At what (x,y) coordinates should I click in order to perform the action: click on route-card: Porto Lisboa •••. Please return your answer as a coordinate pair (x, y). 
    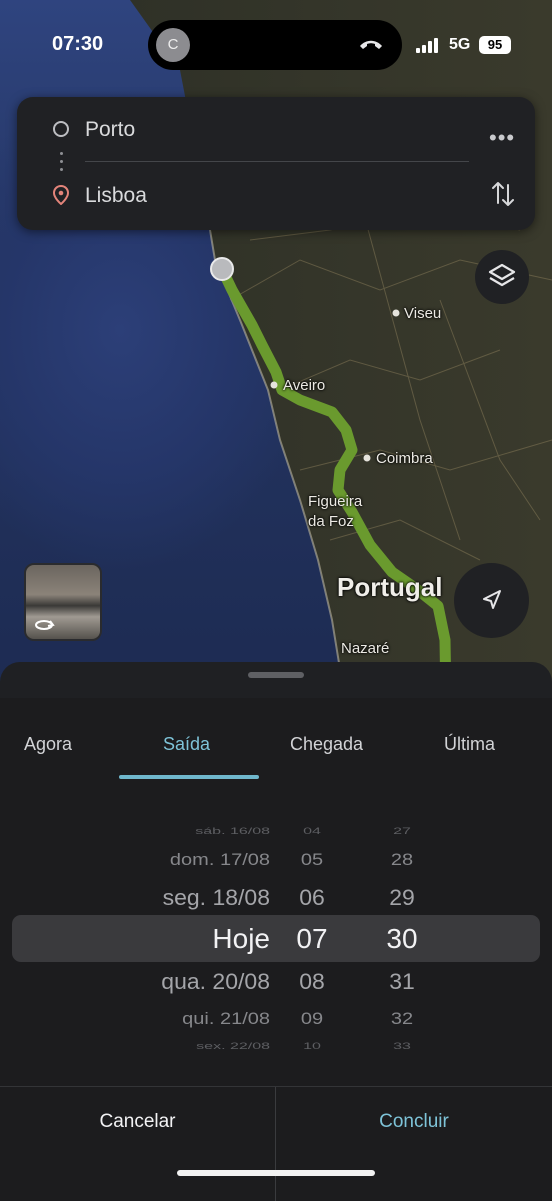
    Looking at the image, I should click on (276, 163).